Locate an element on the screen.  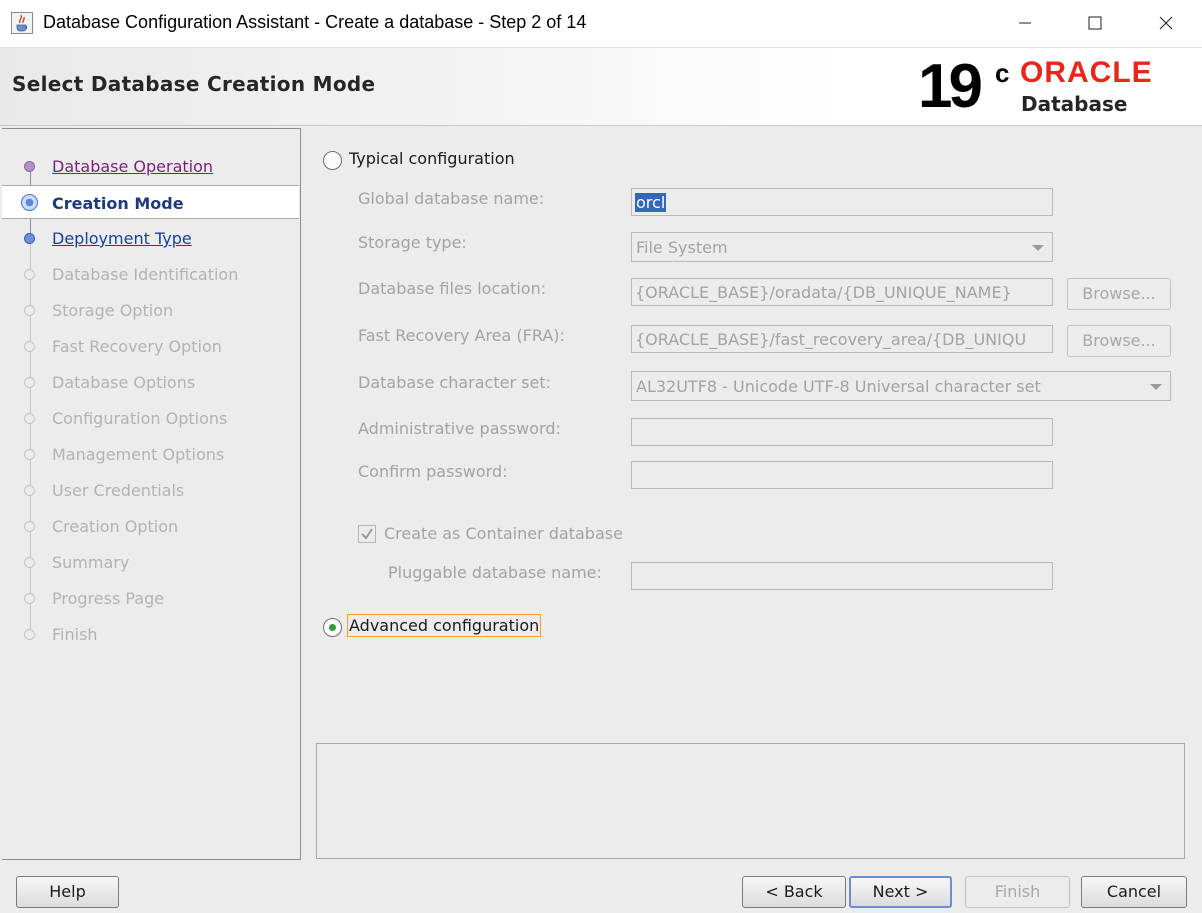
step-management-options: Management Options is located at coordinates (150, 454).